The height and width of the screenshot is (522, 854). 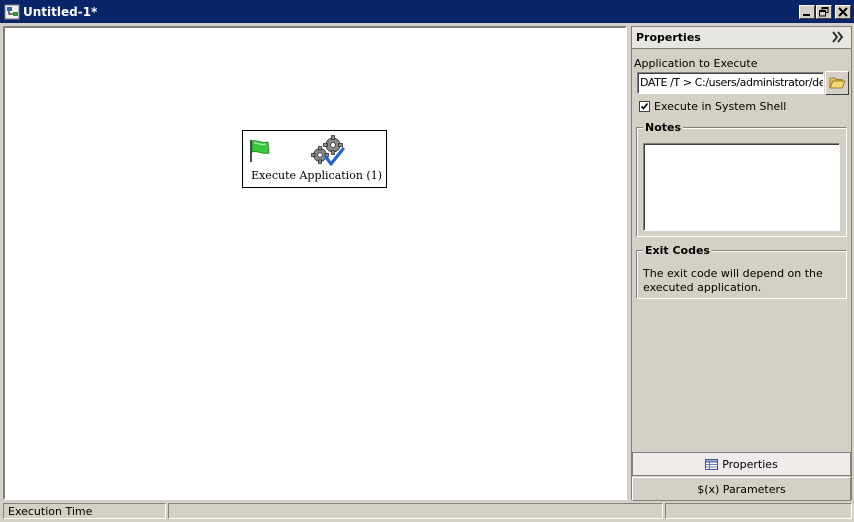 What do you see at coordinates (696, 63) in the screenshot?
I see `application-to-execute-label: Application to Execute` at bounding box center [696, 63].